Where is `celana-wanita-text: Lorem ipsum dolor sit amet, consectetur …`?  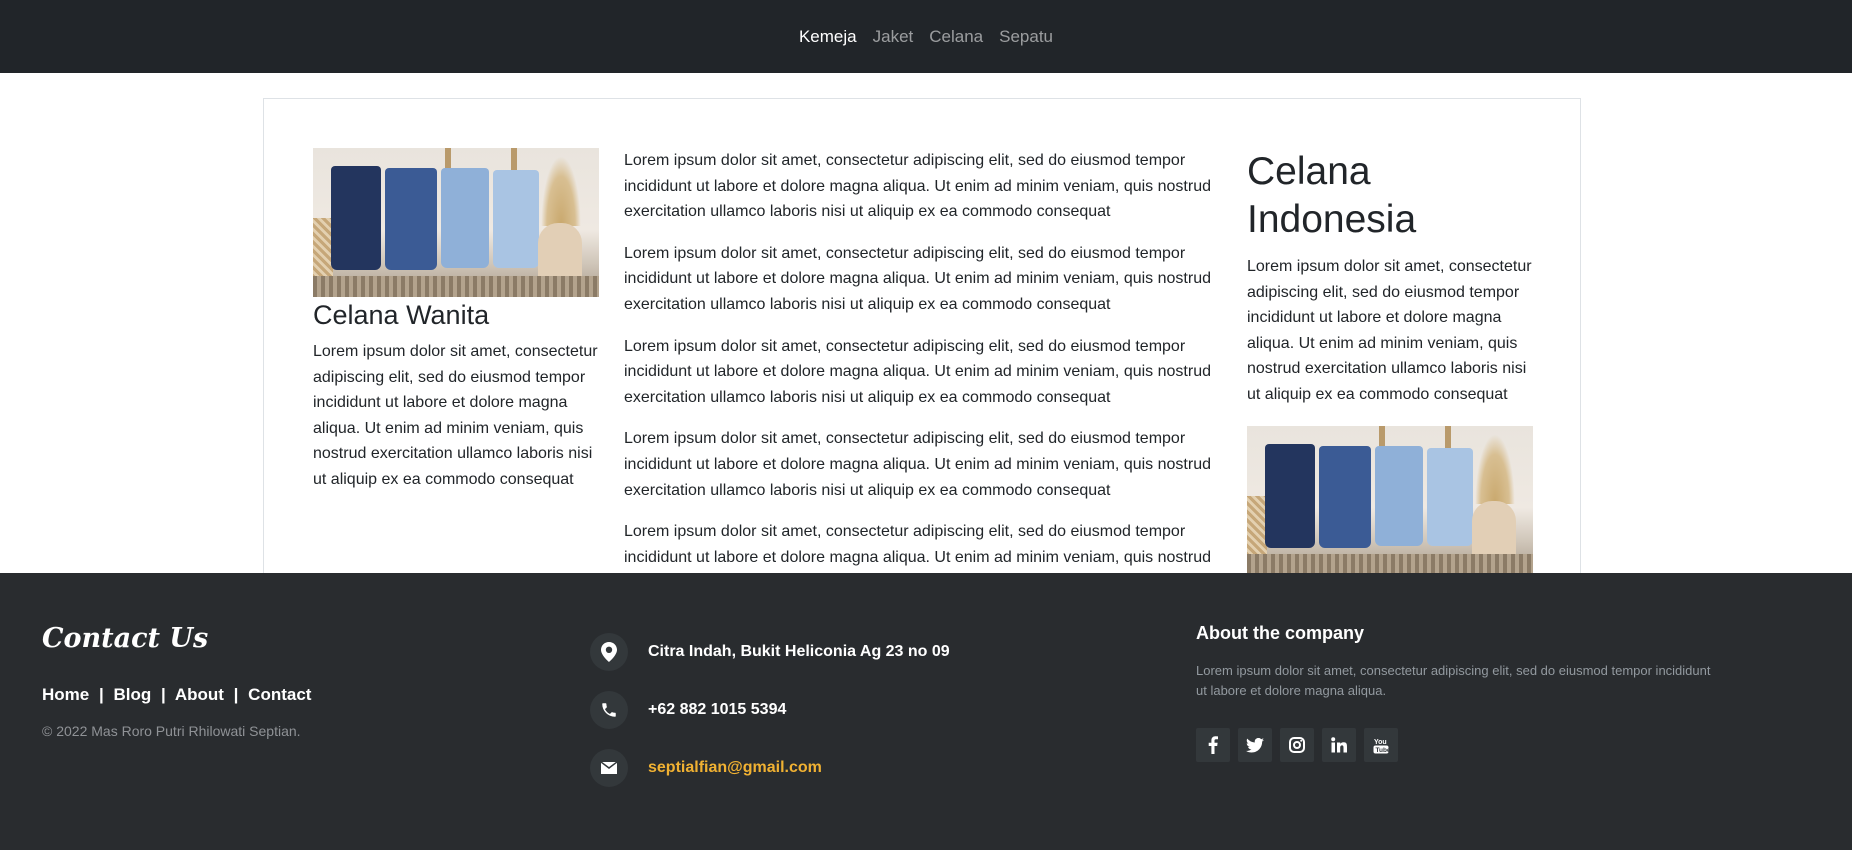 celana-wanita-text: Lorem ipsum dolor sit amet, consectetur … is located at coordinates (455, 415).